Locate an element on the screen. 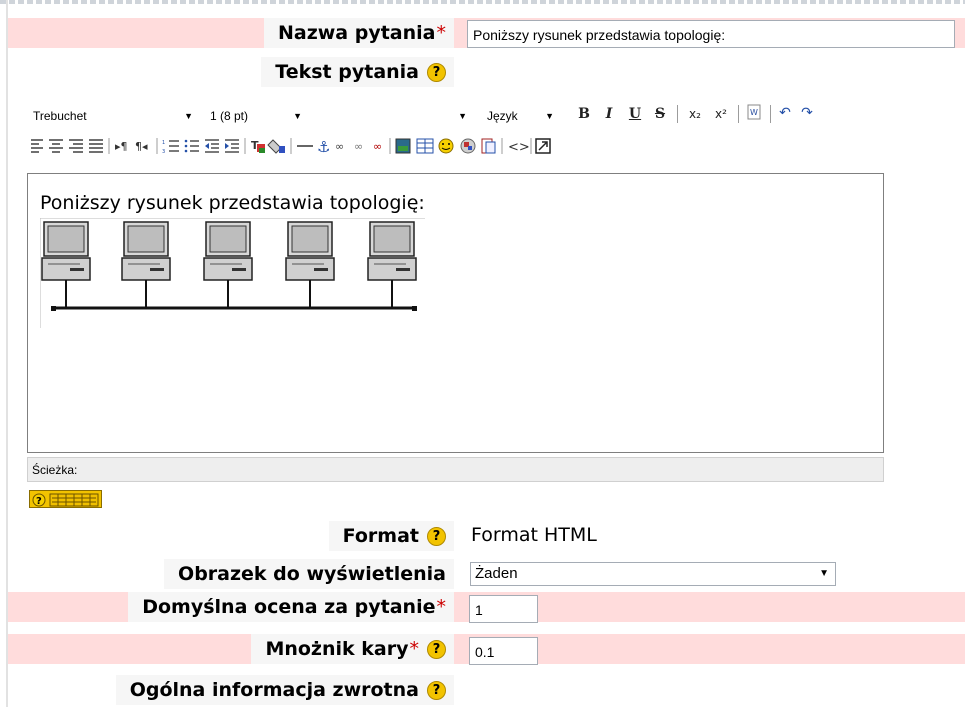 This screenshot has width=965, height=707. align-center-icon is located at coordinates (56, 146).